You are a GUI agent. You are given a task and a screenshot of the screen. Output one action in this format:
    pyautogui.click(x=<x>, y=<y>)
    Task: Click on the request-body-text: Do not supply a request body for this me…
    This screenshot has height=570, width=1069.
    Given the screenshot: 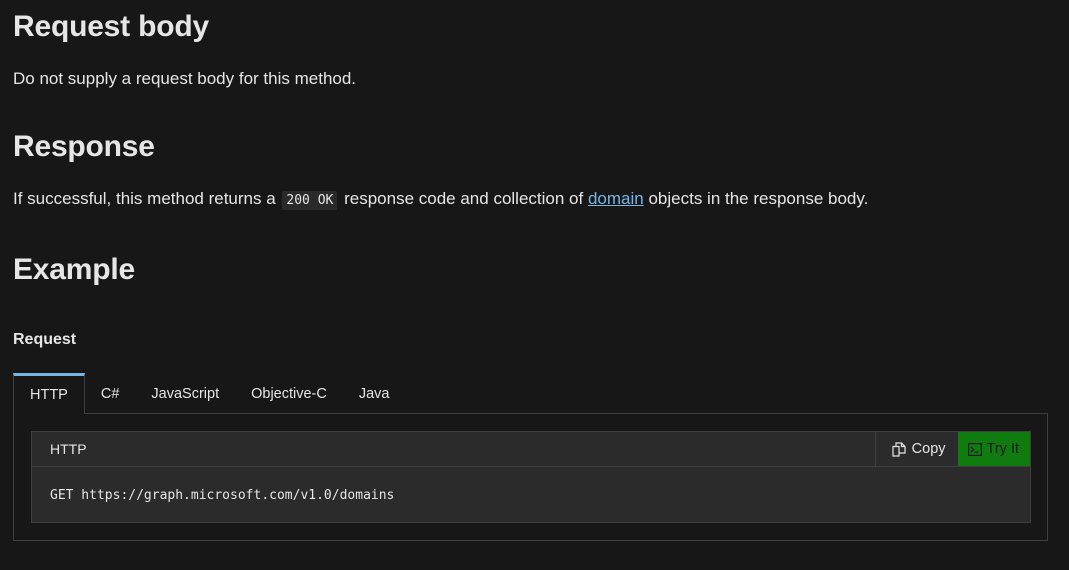 What is the action you would take?
    pyautogui.click(x=185, y=78)
    